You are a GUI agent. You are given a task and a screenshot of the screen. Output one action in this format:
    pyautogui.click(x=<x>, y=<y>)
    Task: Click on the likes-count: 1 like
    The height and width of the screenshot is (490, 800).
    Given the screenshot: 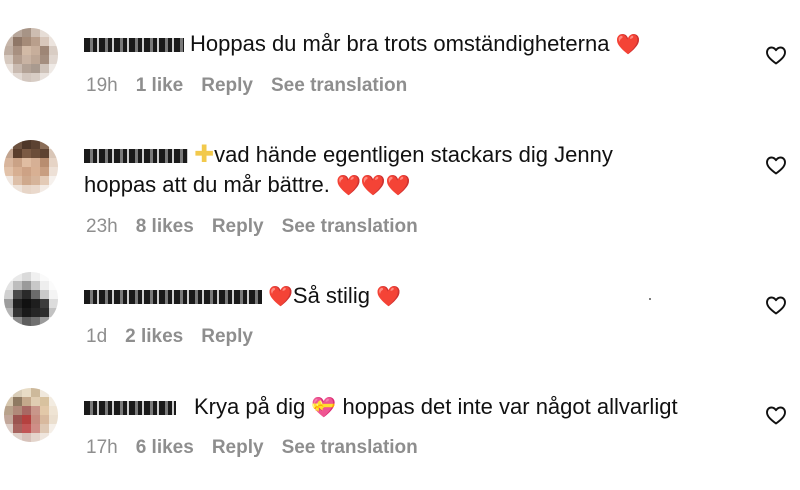 What is the action you would take?
    pyautogui.click(x=160, y=85)
    